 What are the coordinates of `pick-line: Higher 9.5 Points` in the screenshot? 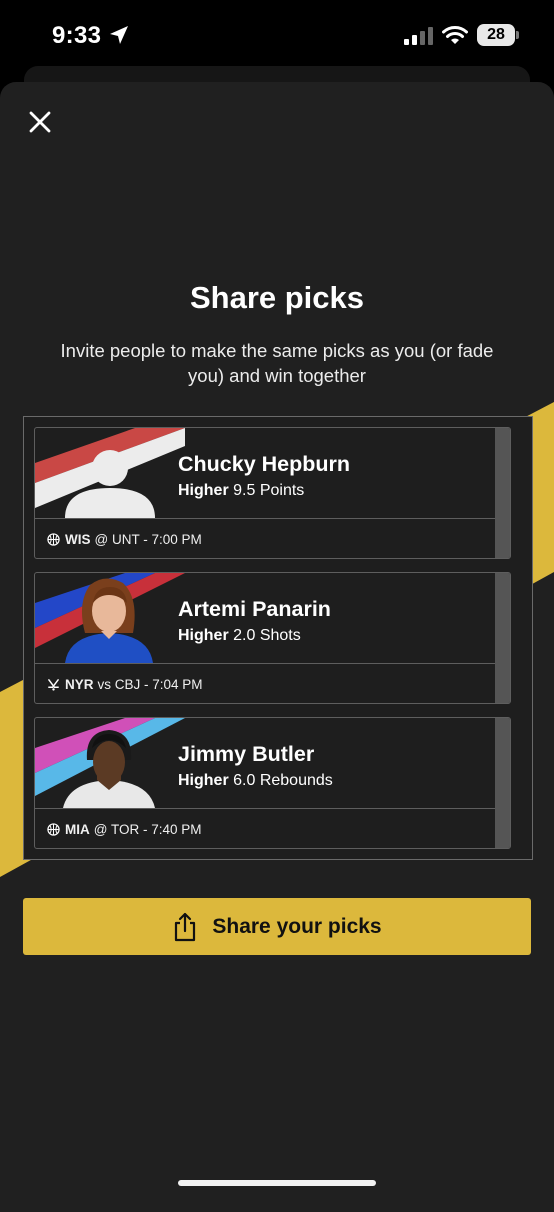 It's located at (241, 491).